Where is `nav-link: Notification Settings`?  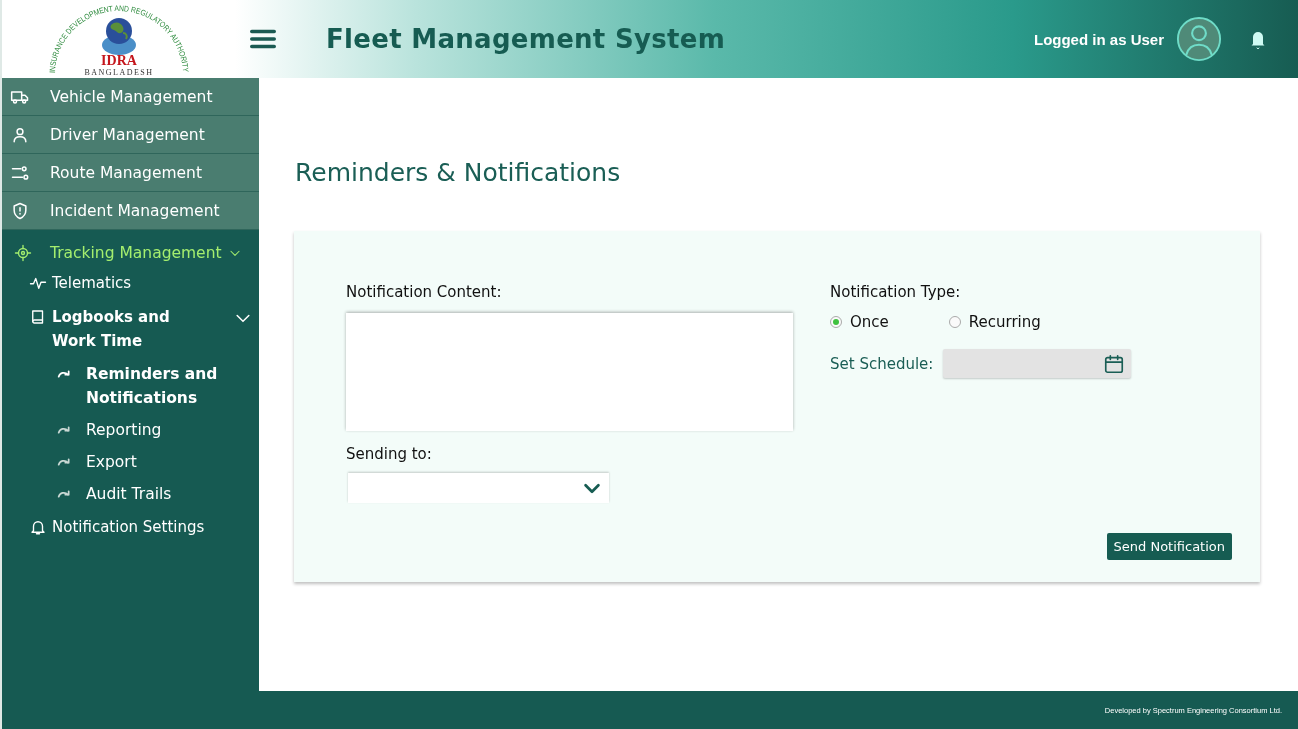
nav-link: Notification Settings is located at coordinates (130, 527).